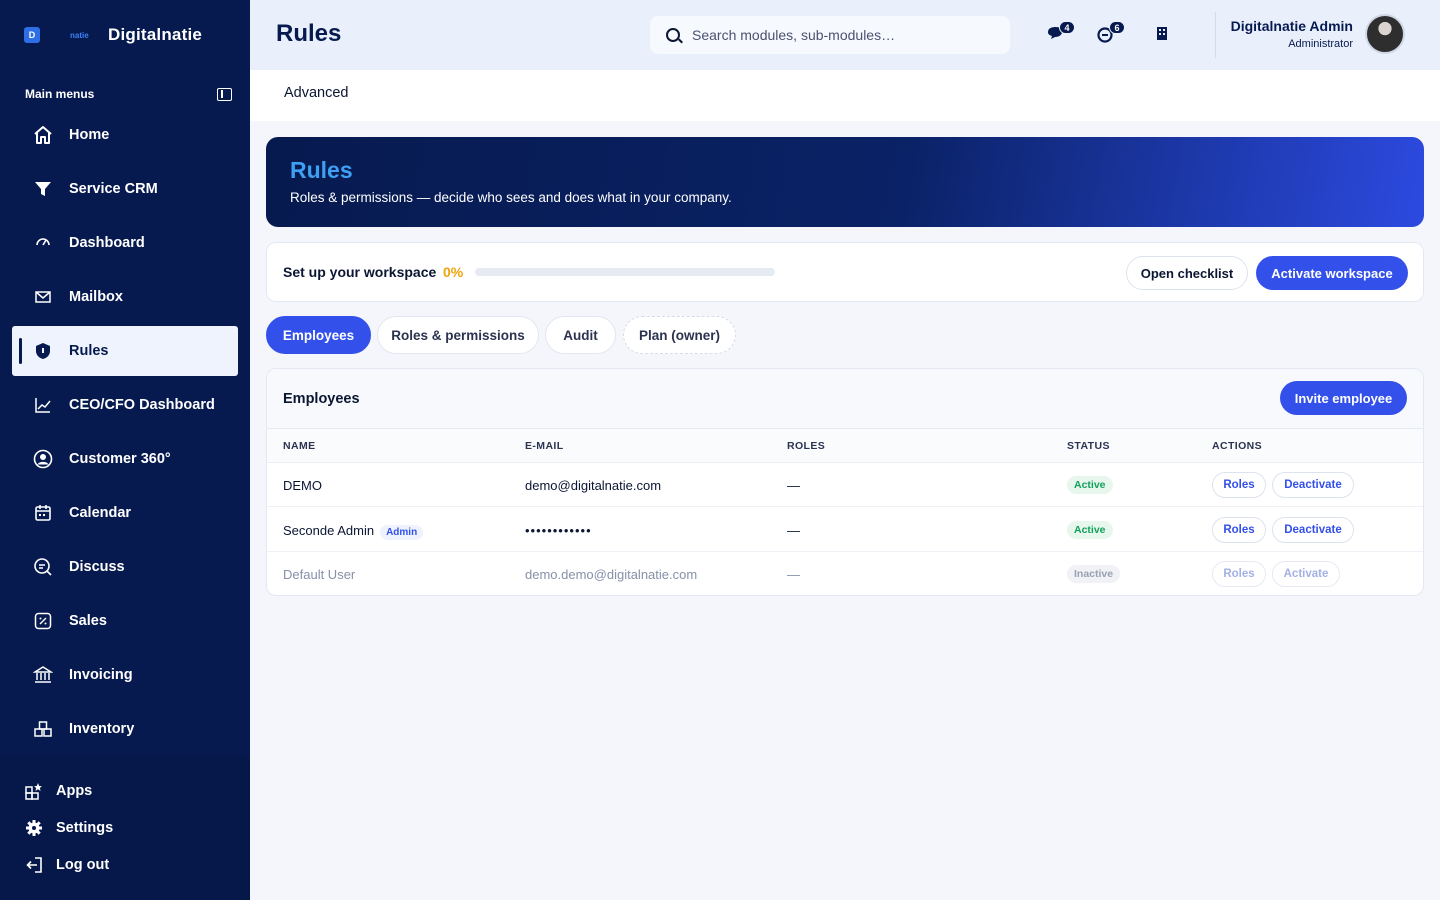  Describe the element at coordinates (318, 335) in the screenshot. I see `tab-employees: Employees` at that location.